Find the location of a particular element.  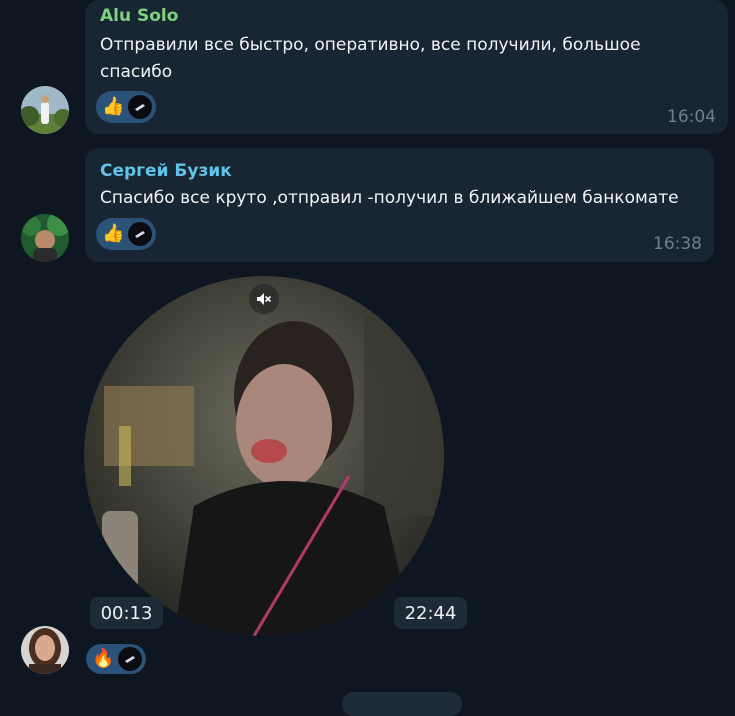

video-time: 22:44 is located at coordinates (430, 613).